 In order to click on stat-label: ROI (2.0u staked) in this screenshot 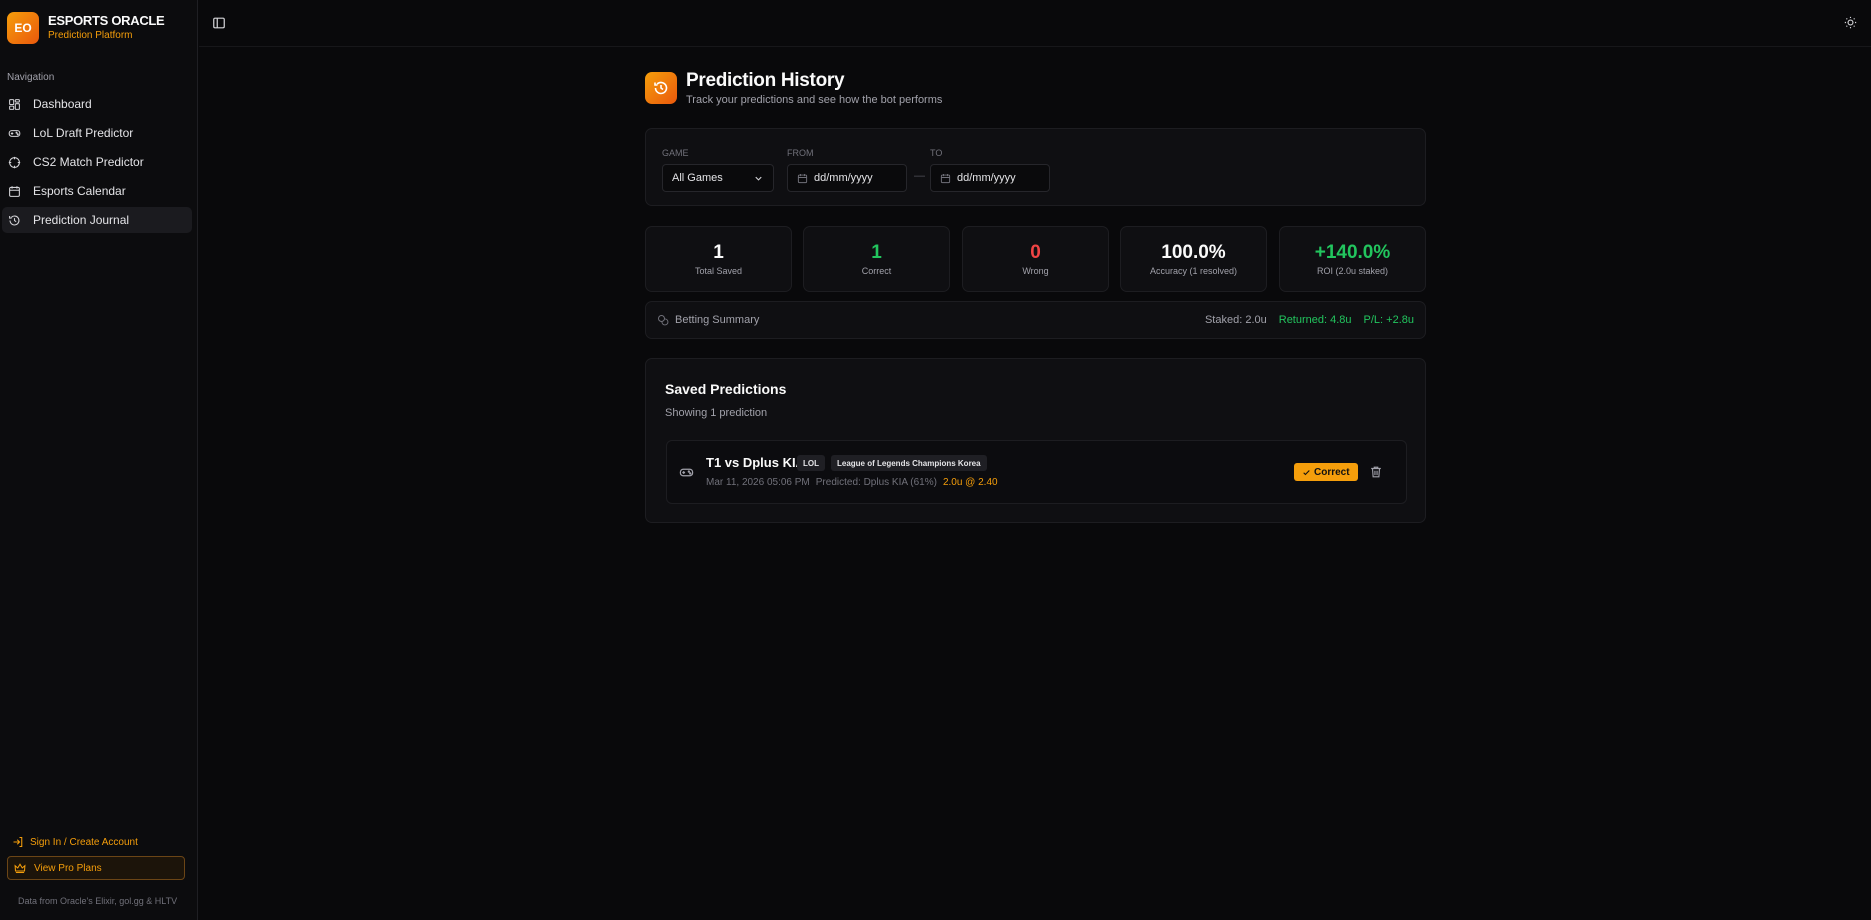, I will do `click(1352, 271)`.